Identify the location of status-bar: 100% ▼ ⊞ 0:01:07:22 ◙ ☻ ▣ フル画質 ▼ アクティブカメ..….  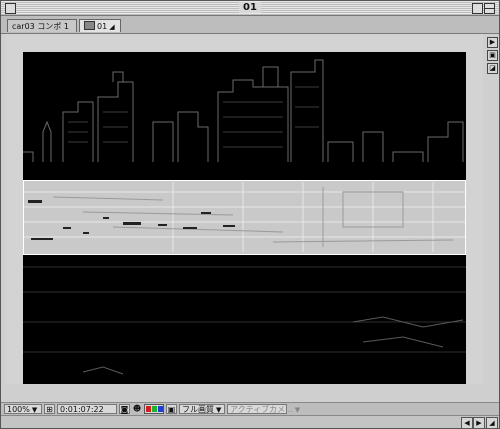
(250, 409).